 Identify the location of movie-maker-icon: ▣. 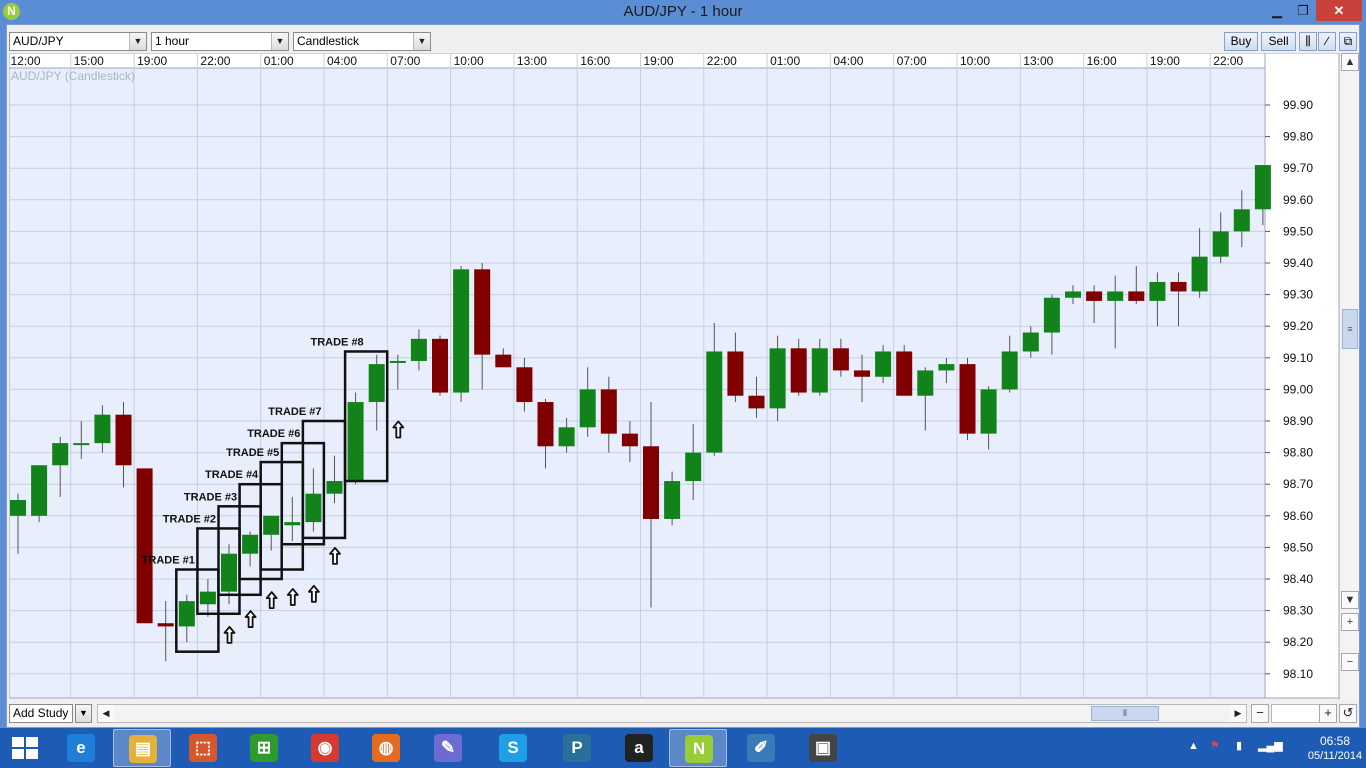
(823, 748).